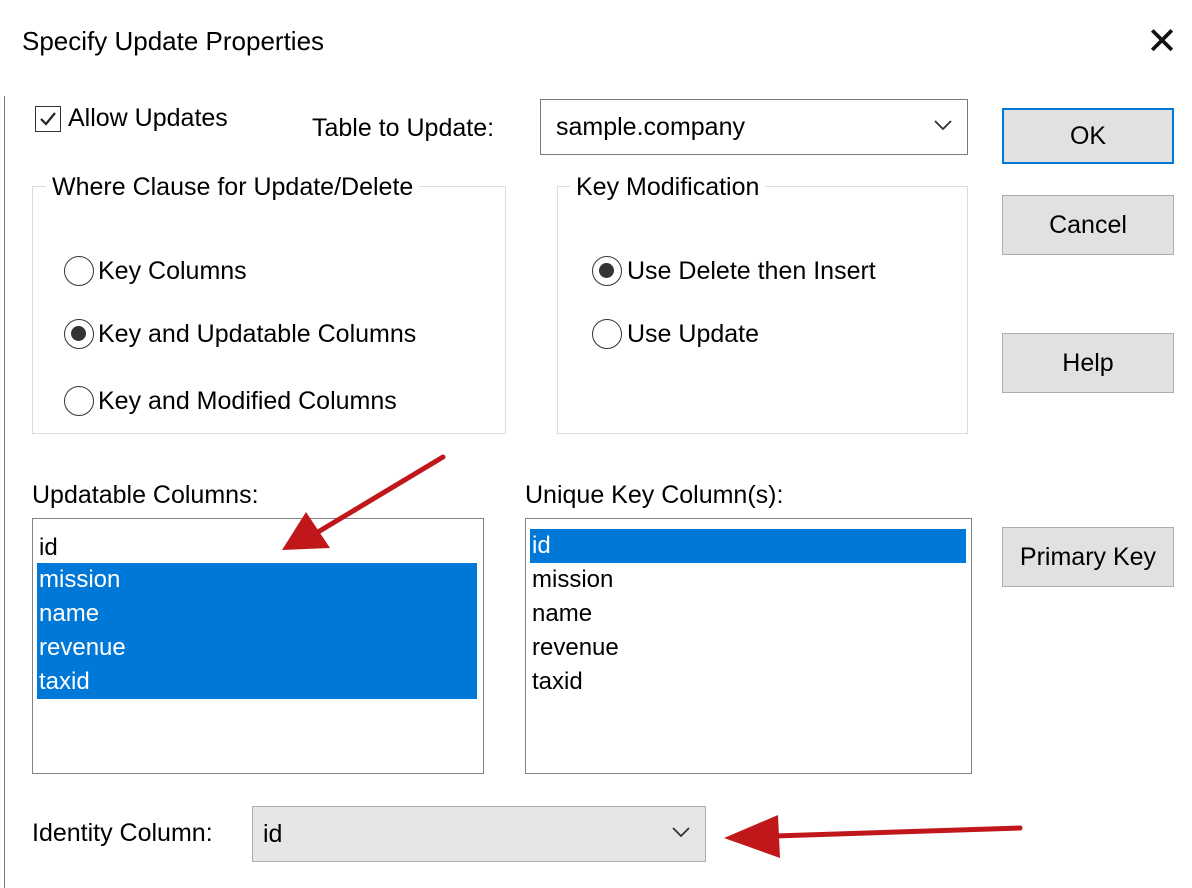 The image size is (1192, 888). I want to click on annotation-arrow-identity, so click(873, 836).